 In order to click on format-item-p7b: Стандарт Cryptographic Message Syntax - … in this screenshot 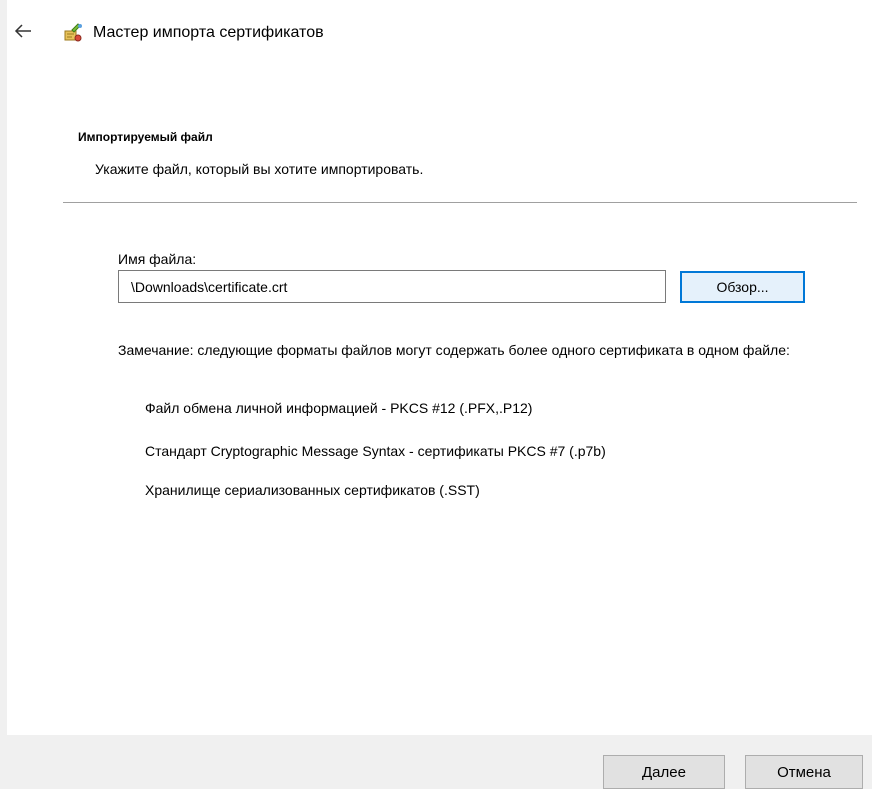, I will do `click(375, 451)`.